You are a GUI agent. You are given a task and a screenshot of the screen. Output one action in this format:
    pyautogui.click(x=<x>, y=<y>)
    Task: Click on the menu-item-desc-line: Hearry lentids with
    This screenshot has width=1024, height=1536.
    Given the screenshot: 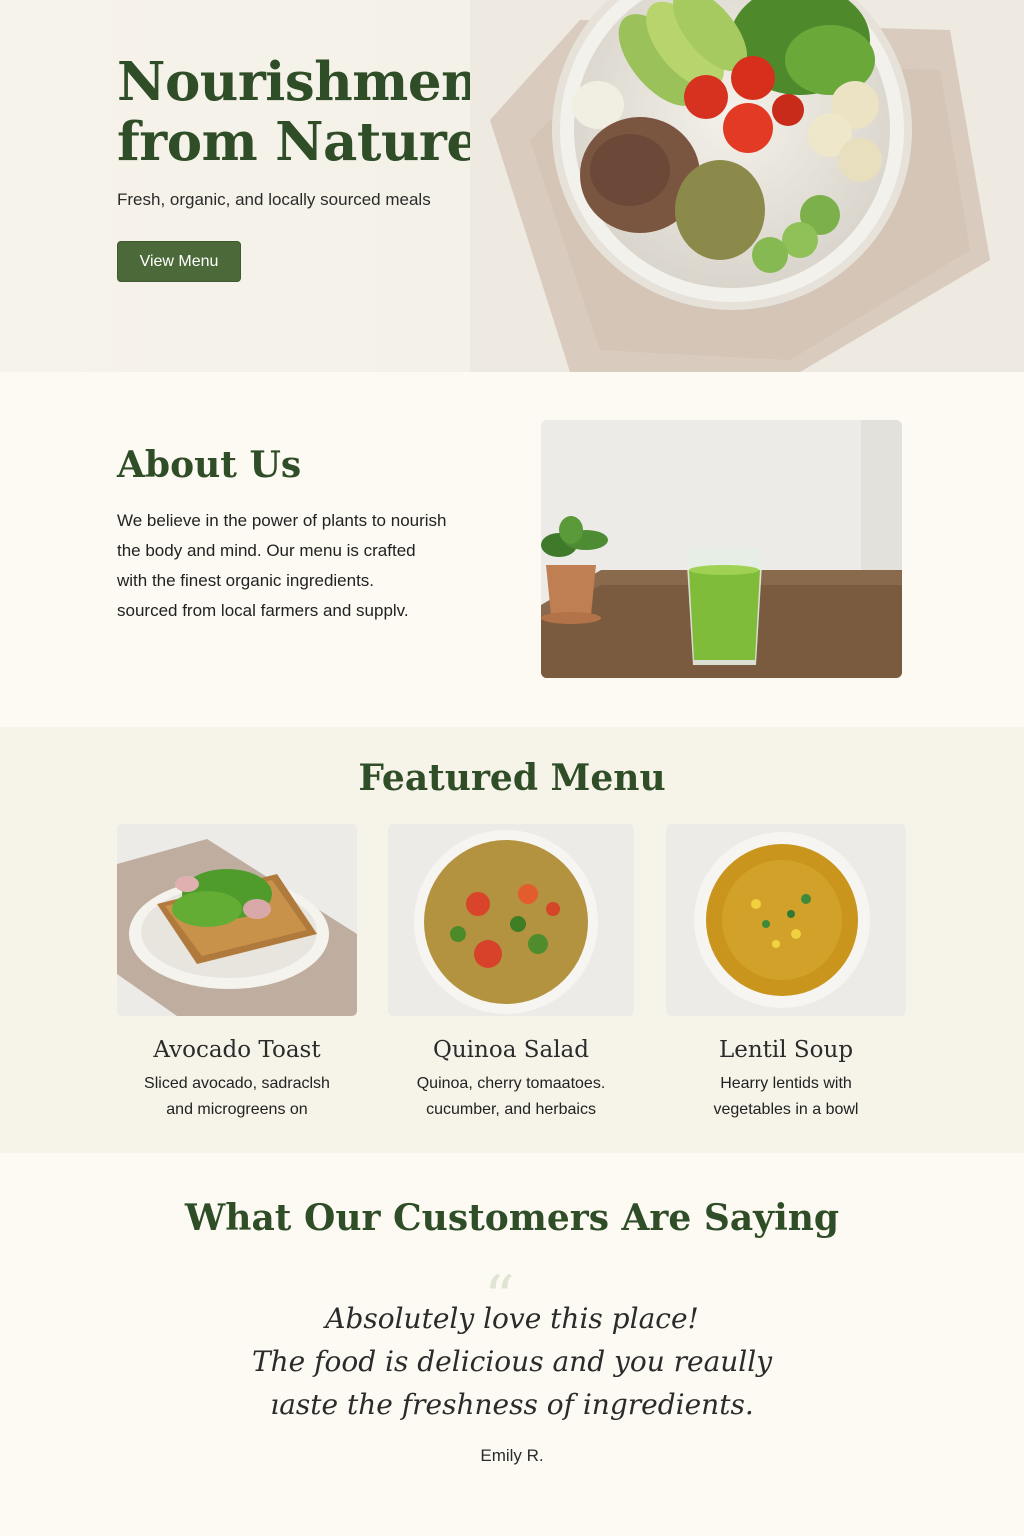 What is the action you would take?
    pyautogui.click(x=786, y=1083)
    